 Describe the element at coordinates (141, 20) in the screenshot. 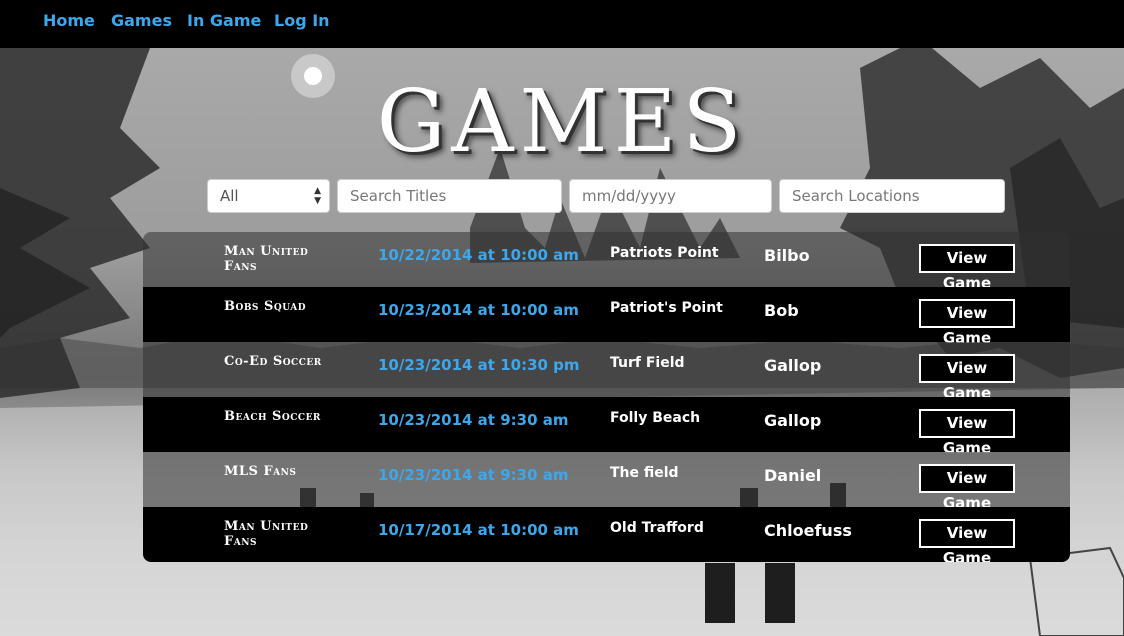

I see `nav-link-games: Games` at that location.